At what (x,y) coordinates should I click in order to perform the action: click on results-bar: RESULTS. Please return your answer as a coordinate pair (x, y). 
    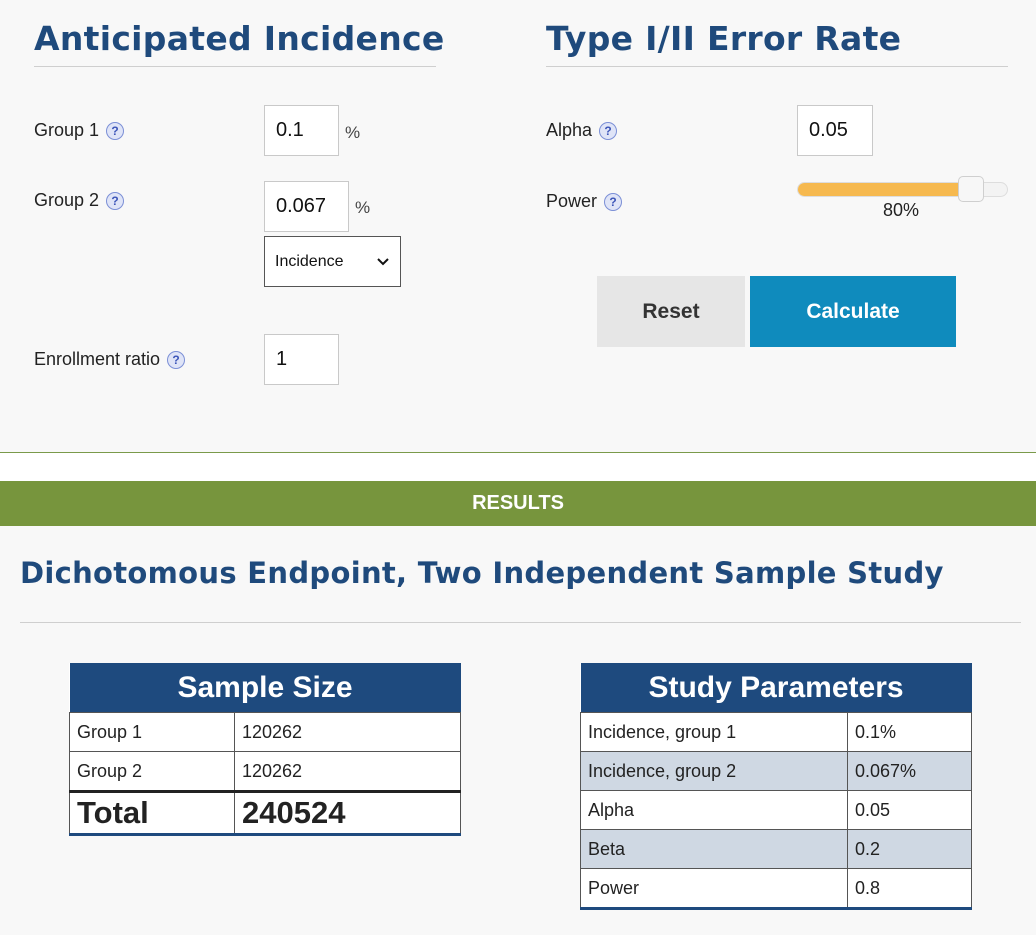
    Looking at the image, I should click on (518, 503).